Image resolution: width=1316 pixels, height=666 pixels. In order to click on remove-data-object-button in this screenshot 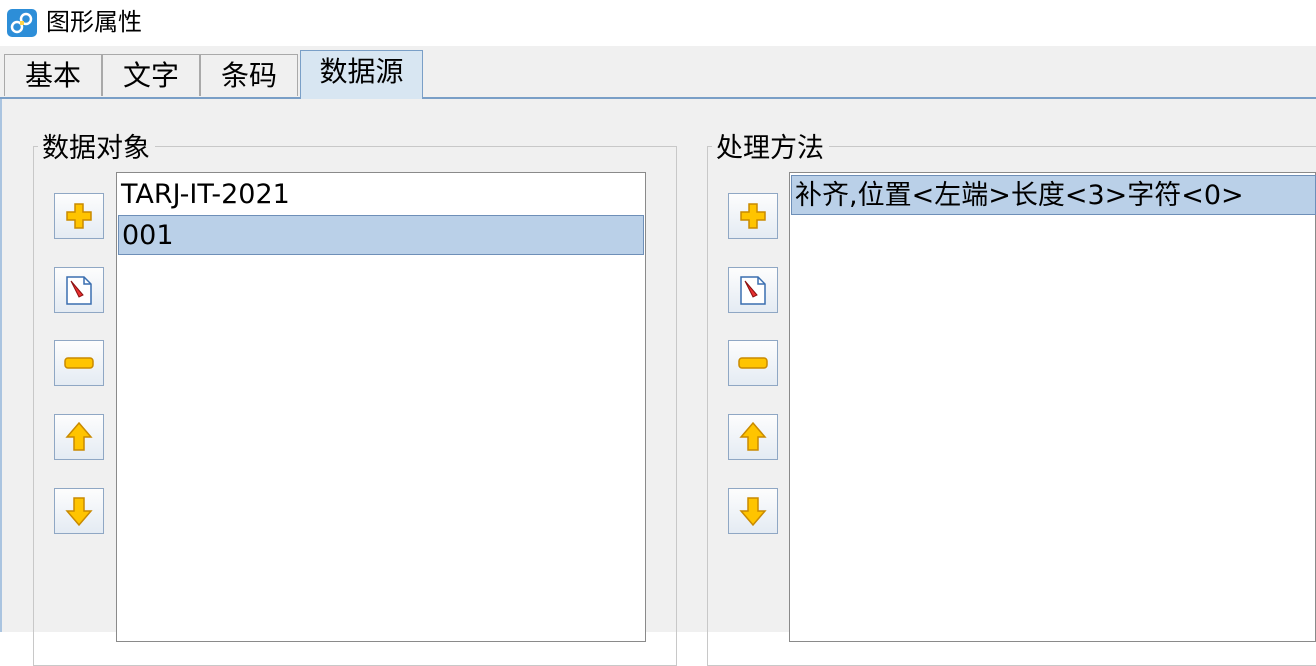, I will do `click(79, 363)`.